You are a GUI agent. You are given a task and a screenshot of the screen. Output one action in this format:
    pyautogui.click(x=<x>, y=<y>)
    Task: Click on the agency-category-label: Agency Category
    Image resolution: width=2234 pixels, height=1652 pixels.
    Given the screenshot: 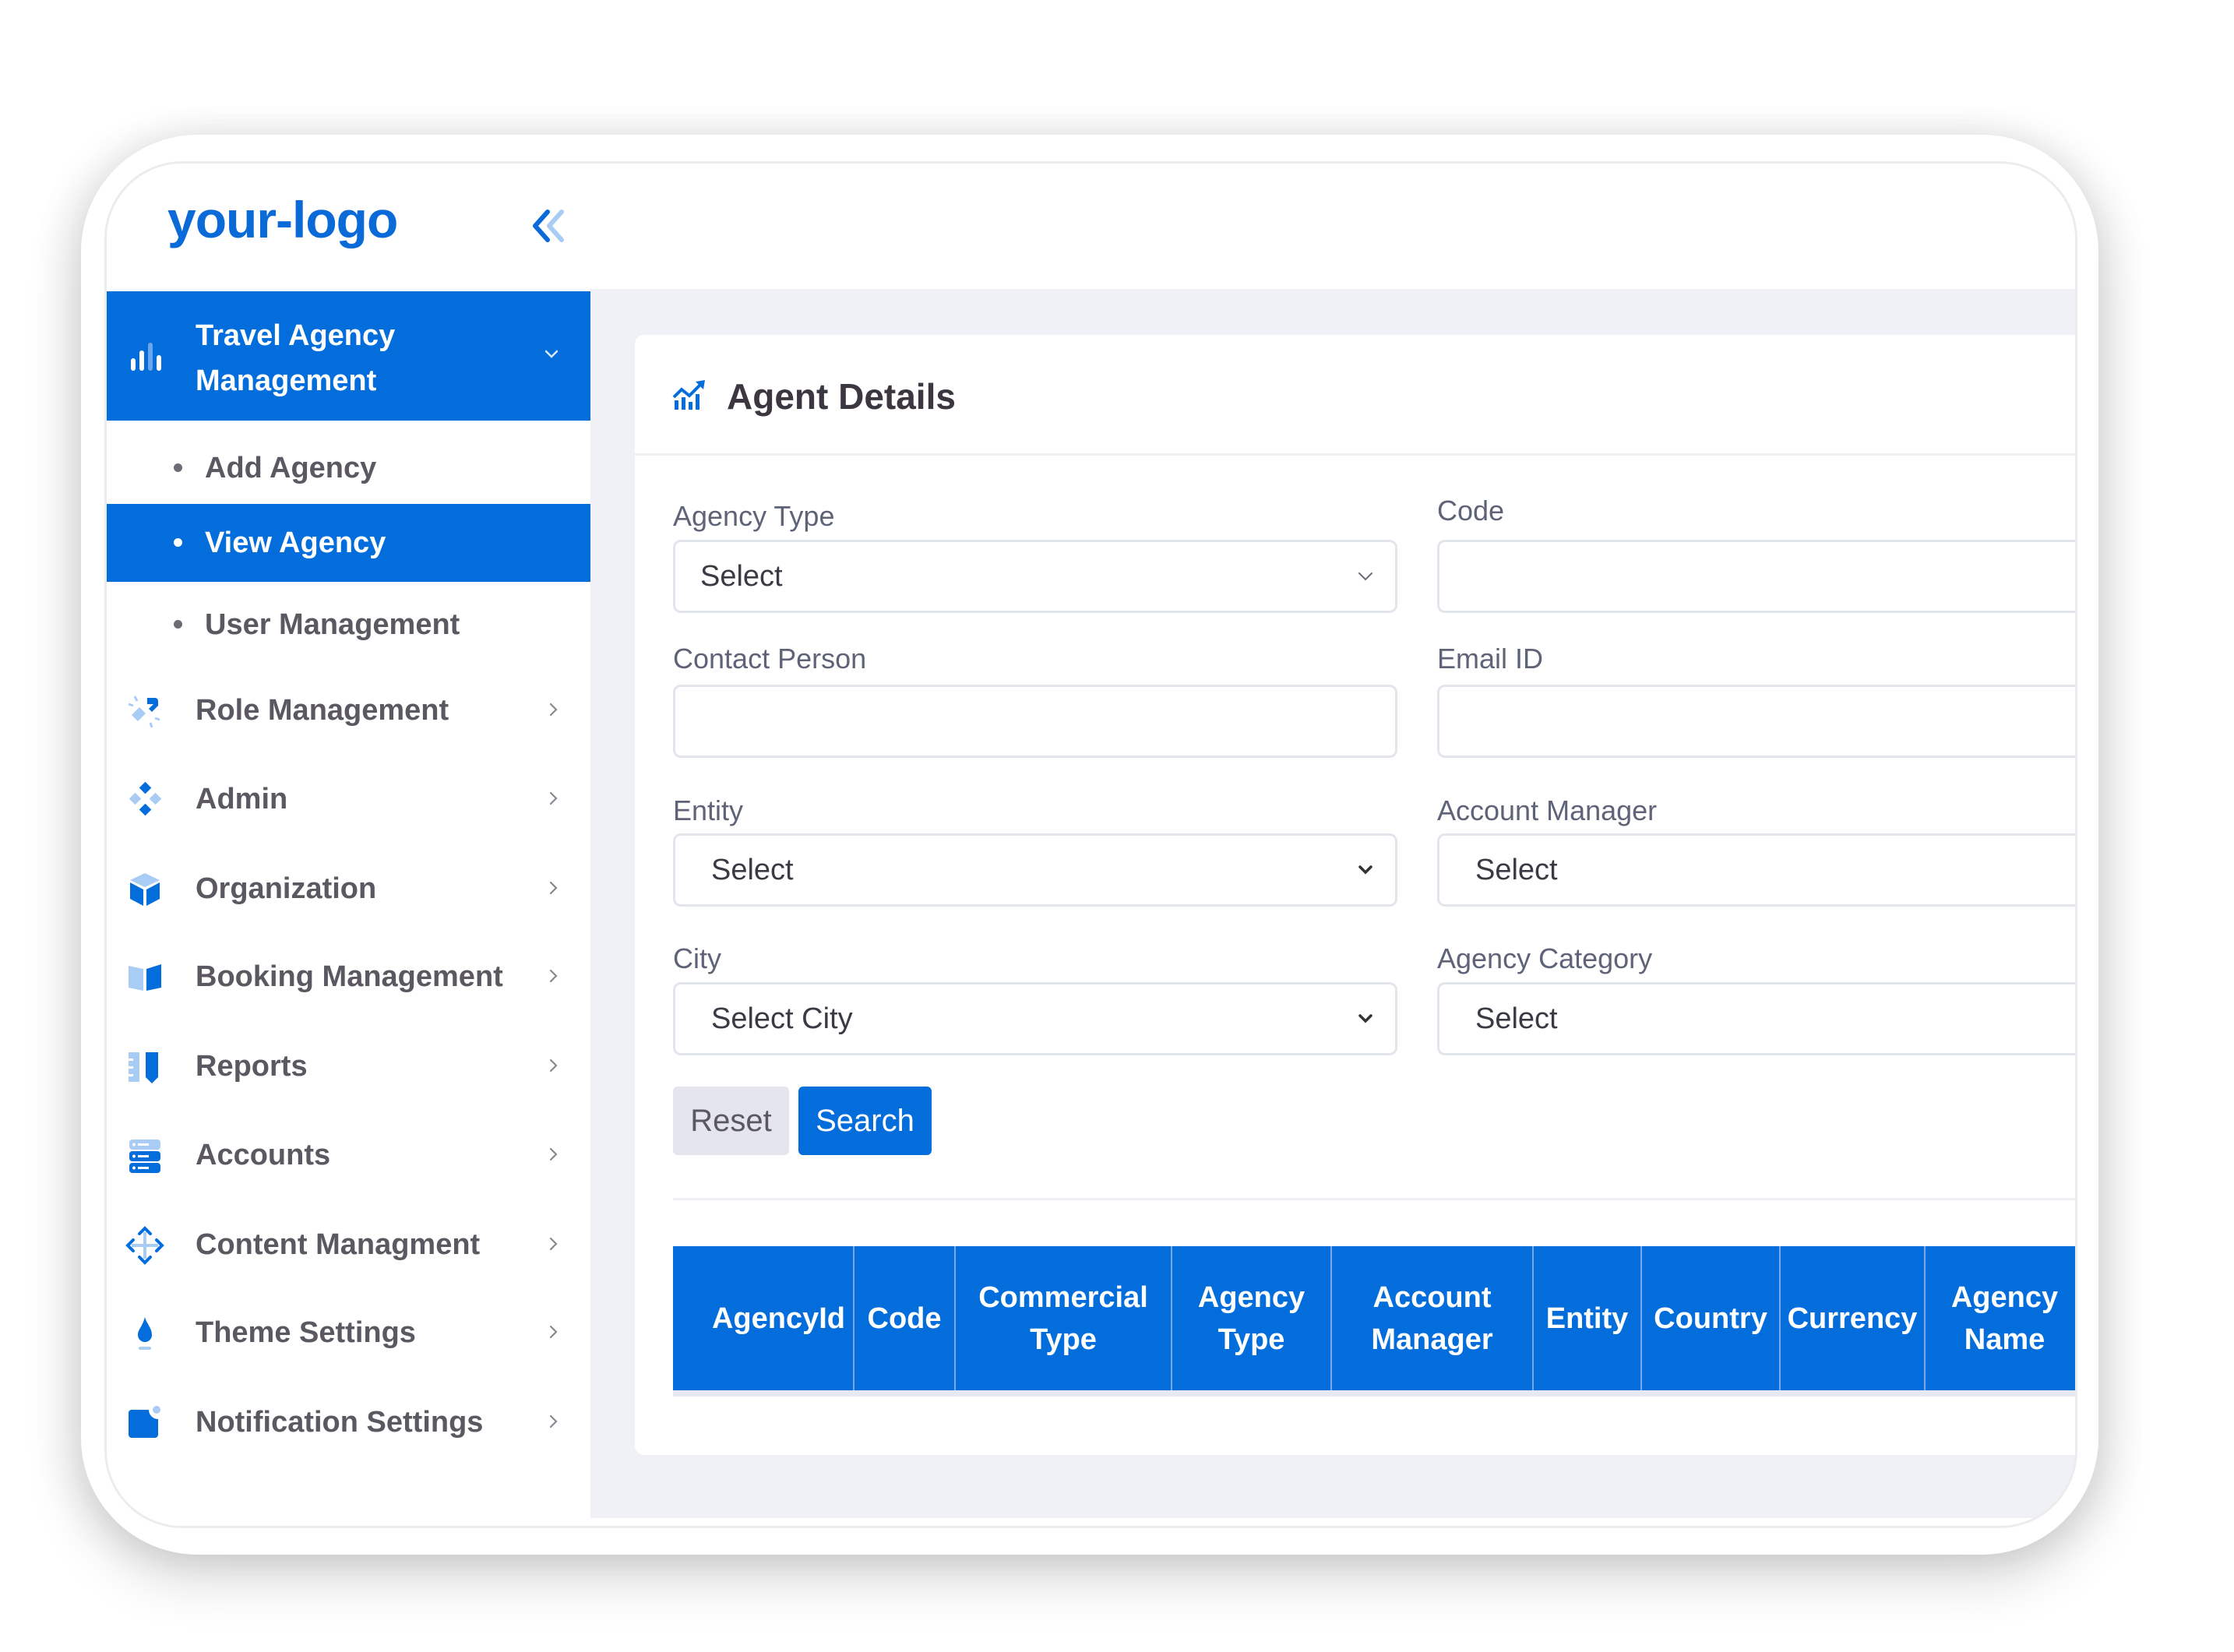 What is the action you would take?
    pyautogui.click(x=1545, y=958)
    